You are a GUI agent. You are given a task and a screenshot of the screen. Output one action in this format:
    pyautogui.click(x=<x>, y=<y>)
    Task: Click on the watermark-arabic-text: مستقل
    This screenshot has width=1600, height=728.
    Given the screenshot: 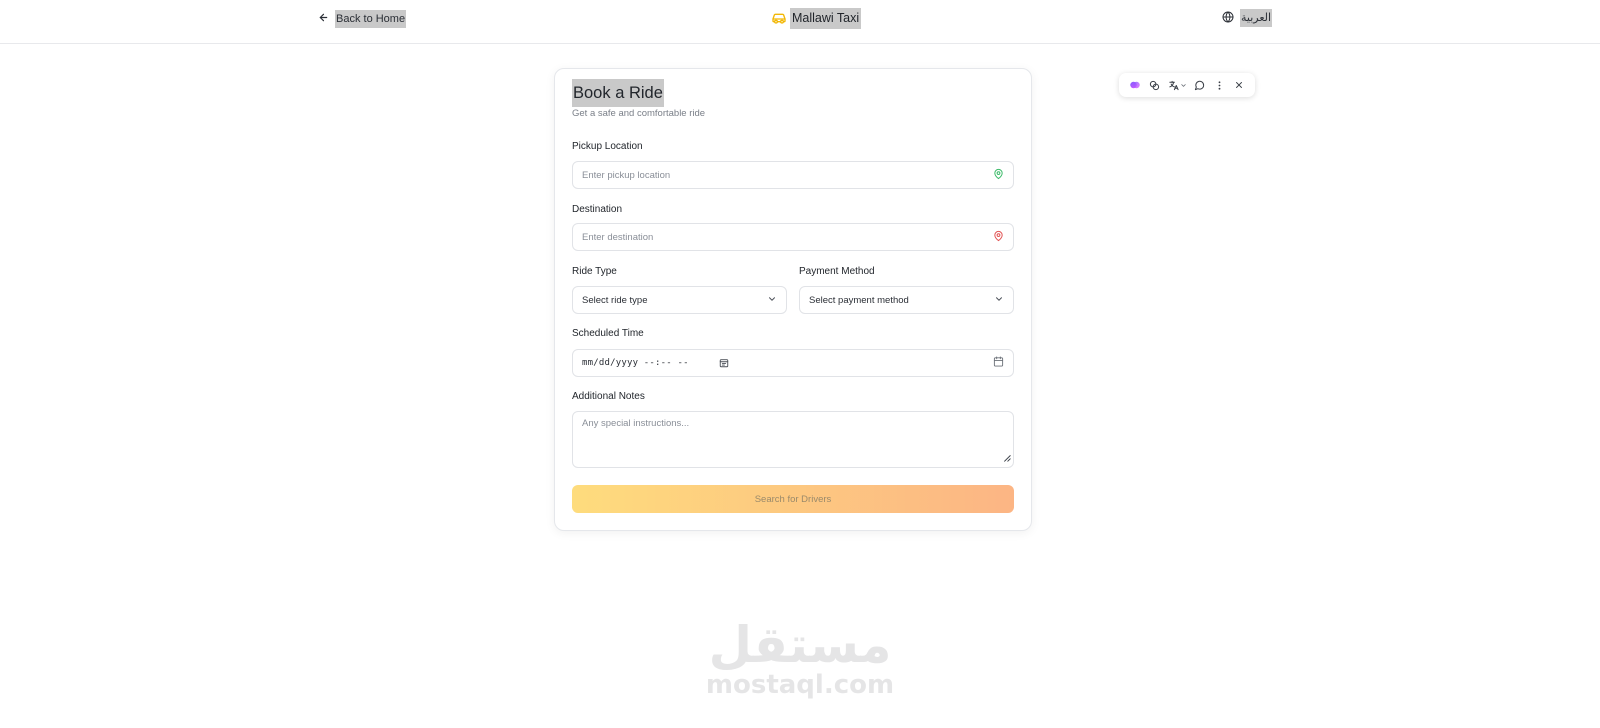 What is the action you would take?
    pyautogui.click(x=800, y=645)
    